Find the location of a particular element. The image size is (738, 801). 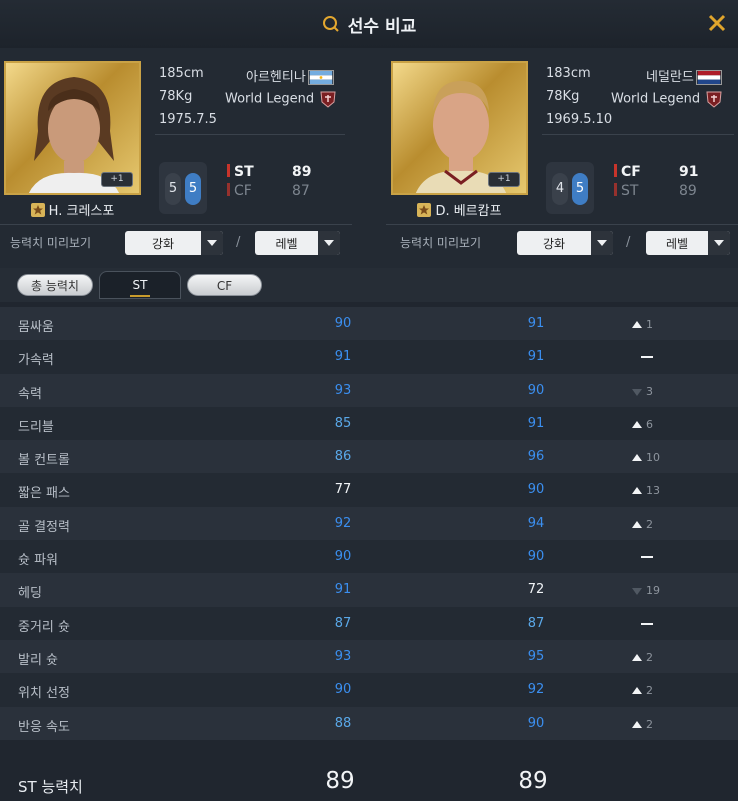

stat-name: 가속력 is located at coordinates (36, 361).